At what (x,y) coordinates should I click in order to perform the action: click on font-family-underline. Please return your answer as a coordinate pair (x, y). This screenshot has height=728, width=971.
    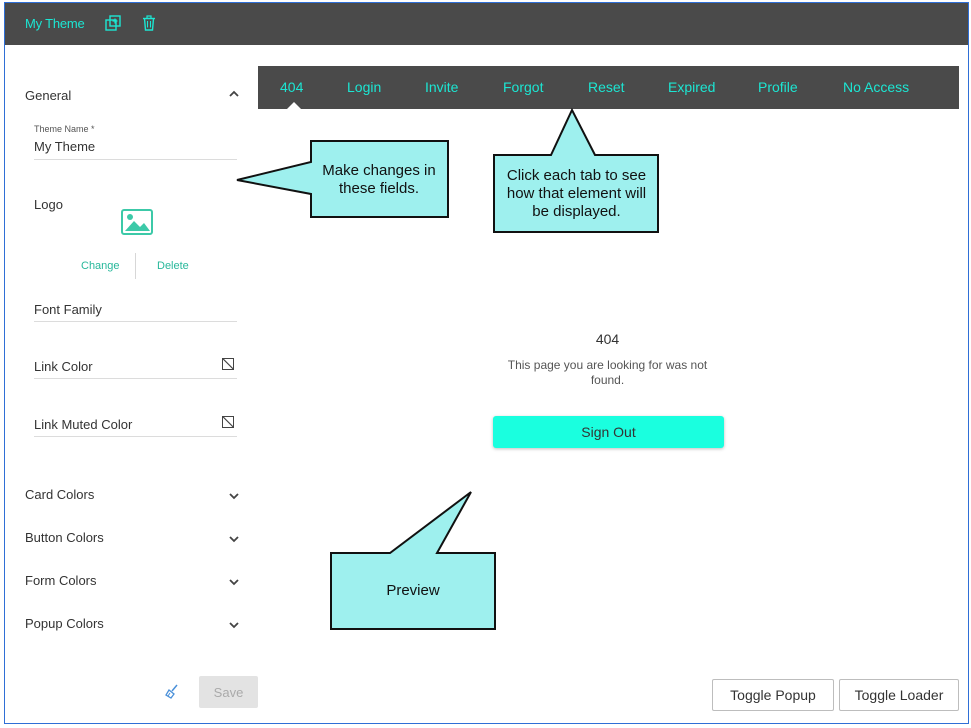
    Looking at the image, I should click on (135, 321).